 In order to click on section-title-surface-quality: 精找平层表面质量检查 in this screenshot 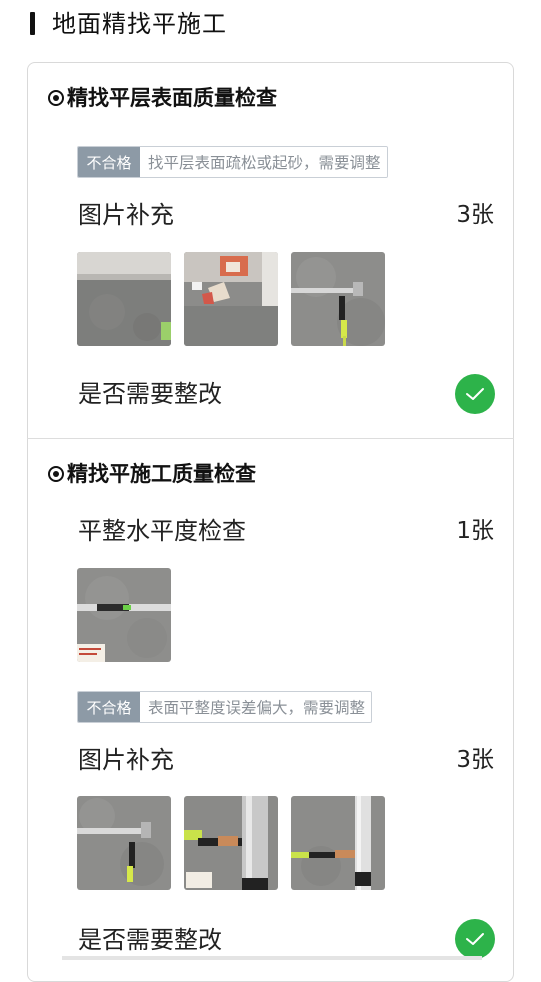, I will do `click(162, 98)`.